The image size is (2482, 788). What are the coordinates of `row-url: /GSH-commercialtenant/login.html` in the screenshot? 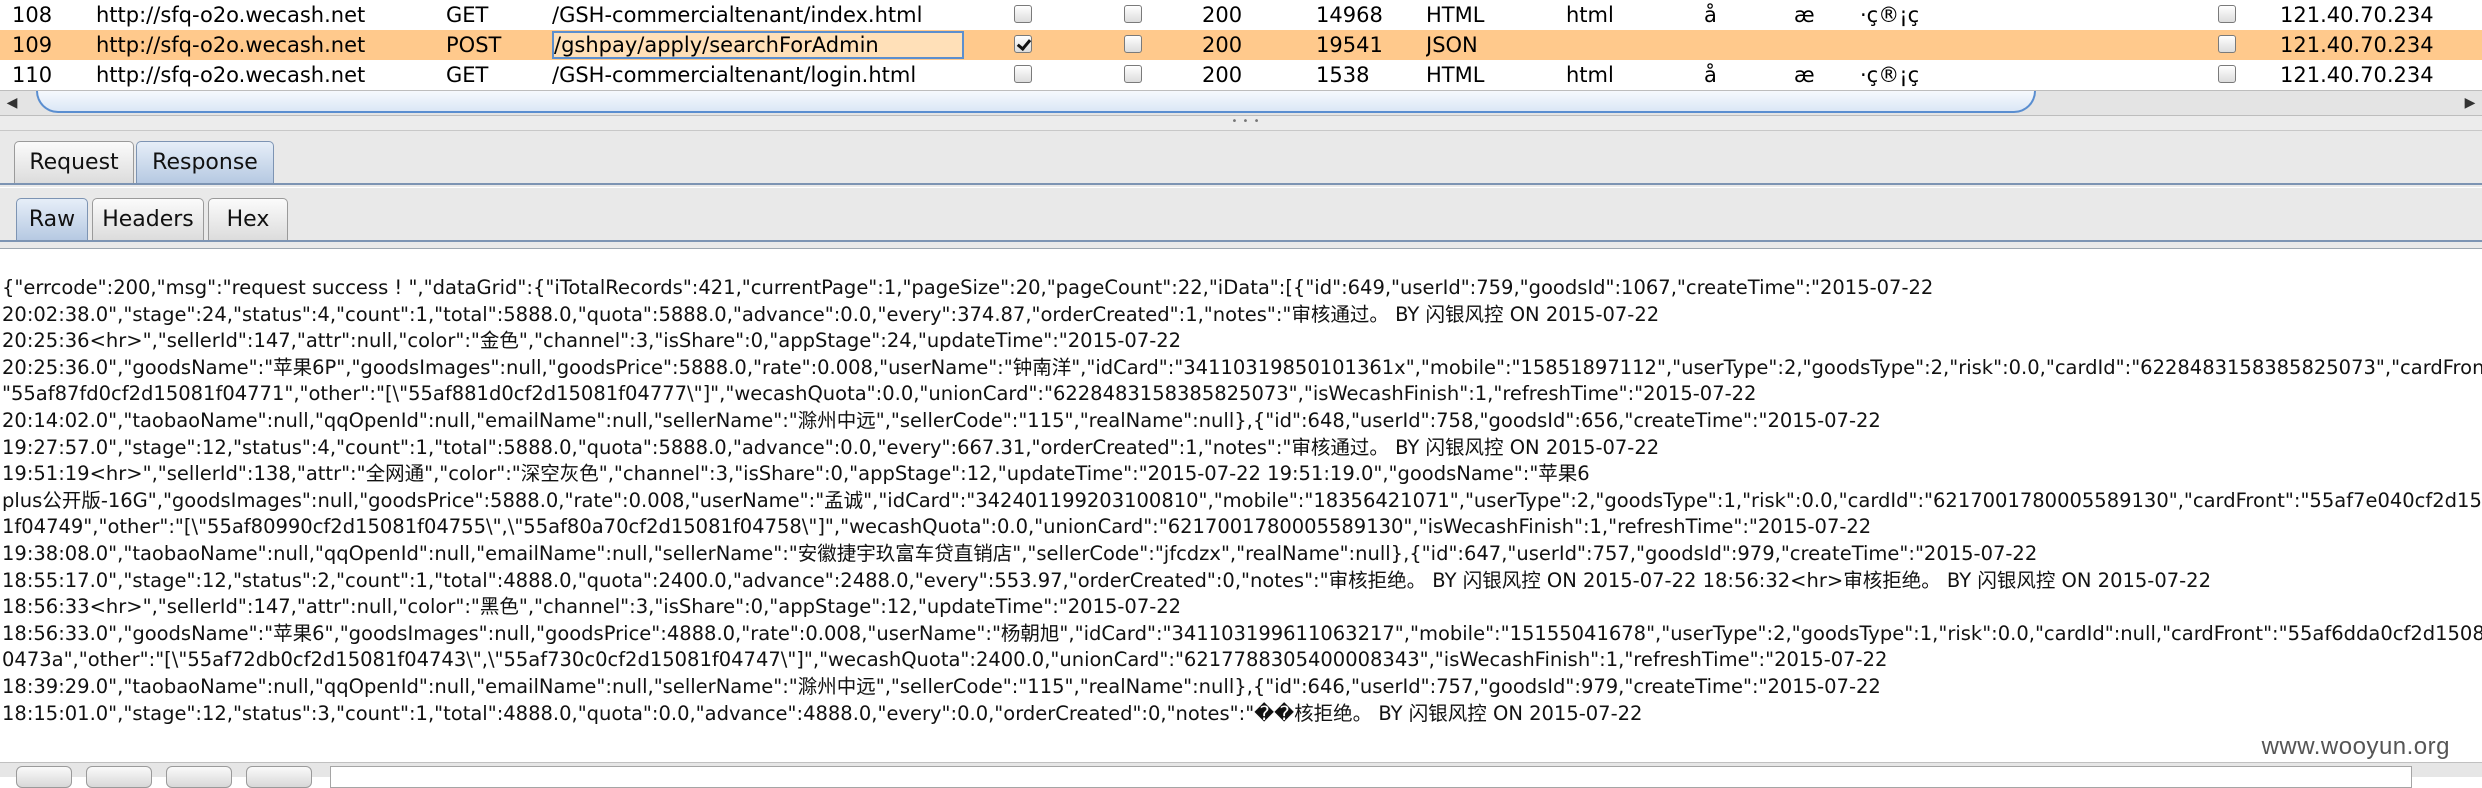 It's located at (734, 75).